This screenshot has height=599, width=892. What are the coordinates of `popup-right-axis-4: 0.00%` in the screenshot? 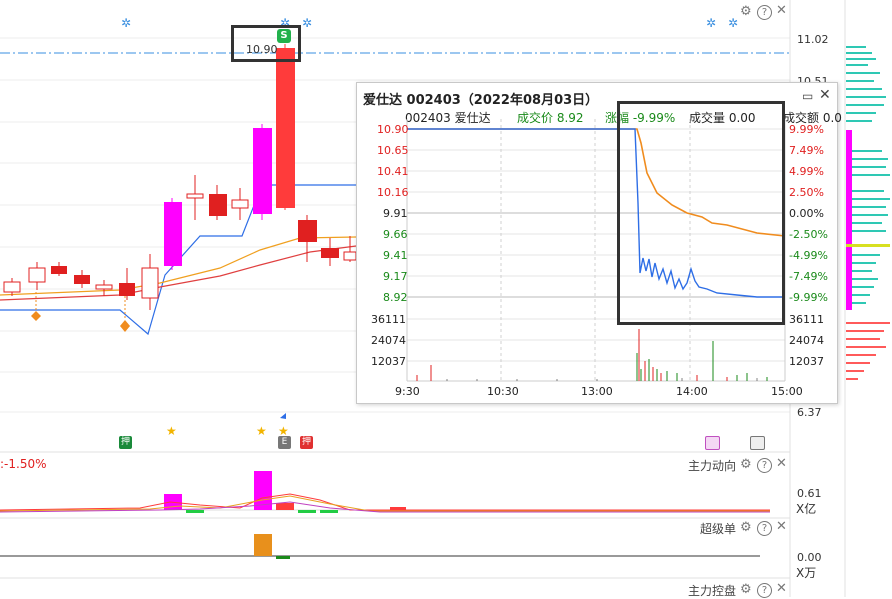 It's located at (806, 213).